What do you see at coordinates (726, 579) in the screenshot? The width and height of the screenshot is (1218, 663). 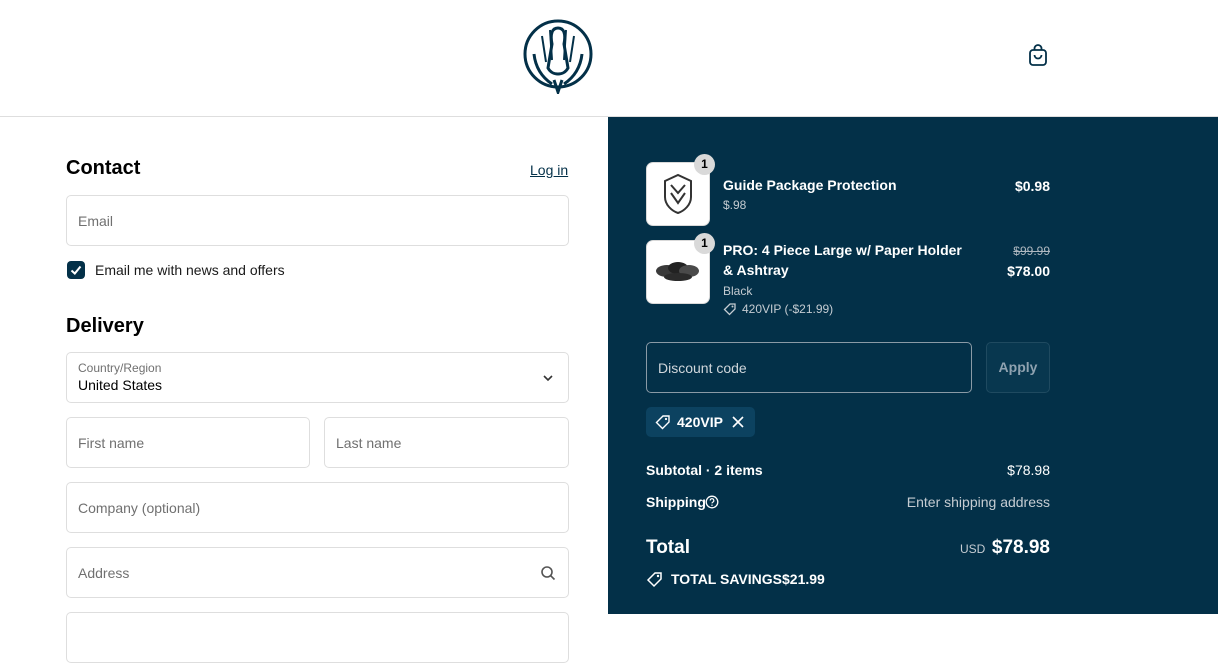 I see `total-savings-label: TOTAL SAVINGS` at bounding box center [726, 579].